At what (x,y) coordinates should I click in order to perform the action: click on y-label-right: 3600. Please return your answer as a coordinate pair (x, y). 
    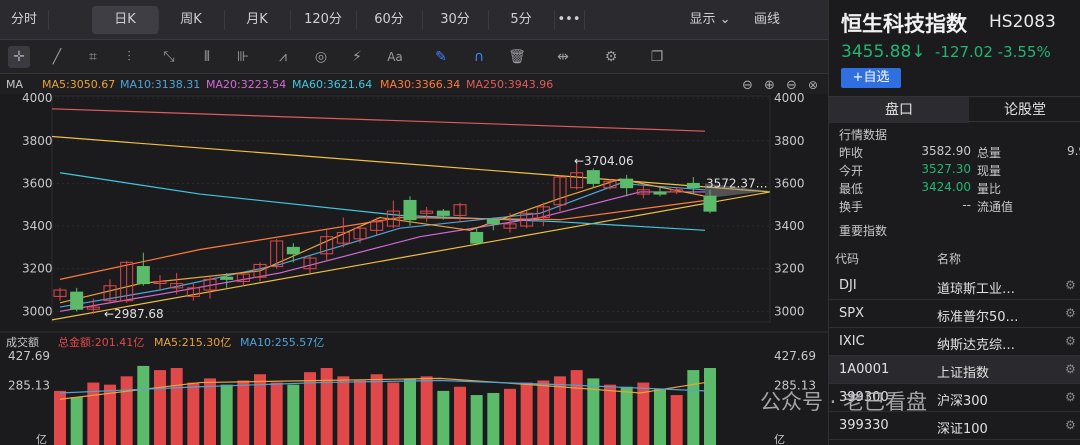
    Looking at the image, I should click on (789, 183).